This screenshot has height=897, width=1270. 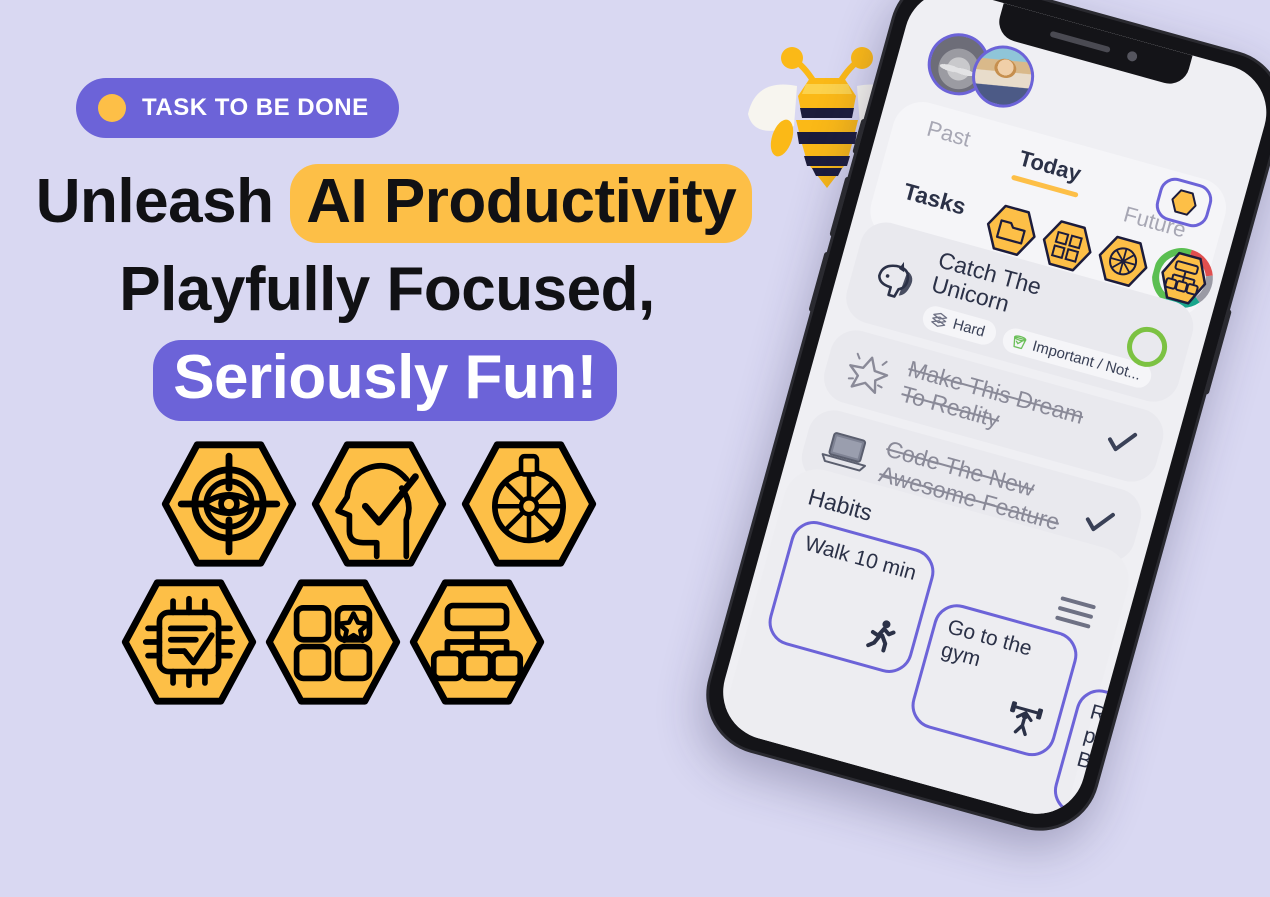 What do you see at coordinates (934, 198) in the screenshot?
I see `tasks-section-label: Tasks` at bounding box center [934, 198].